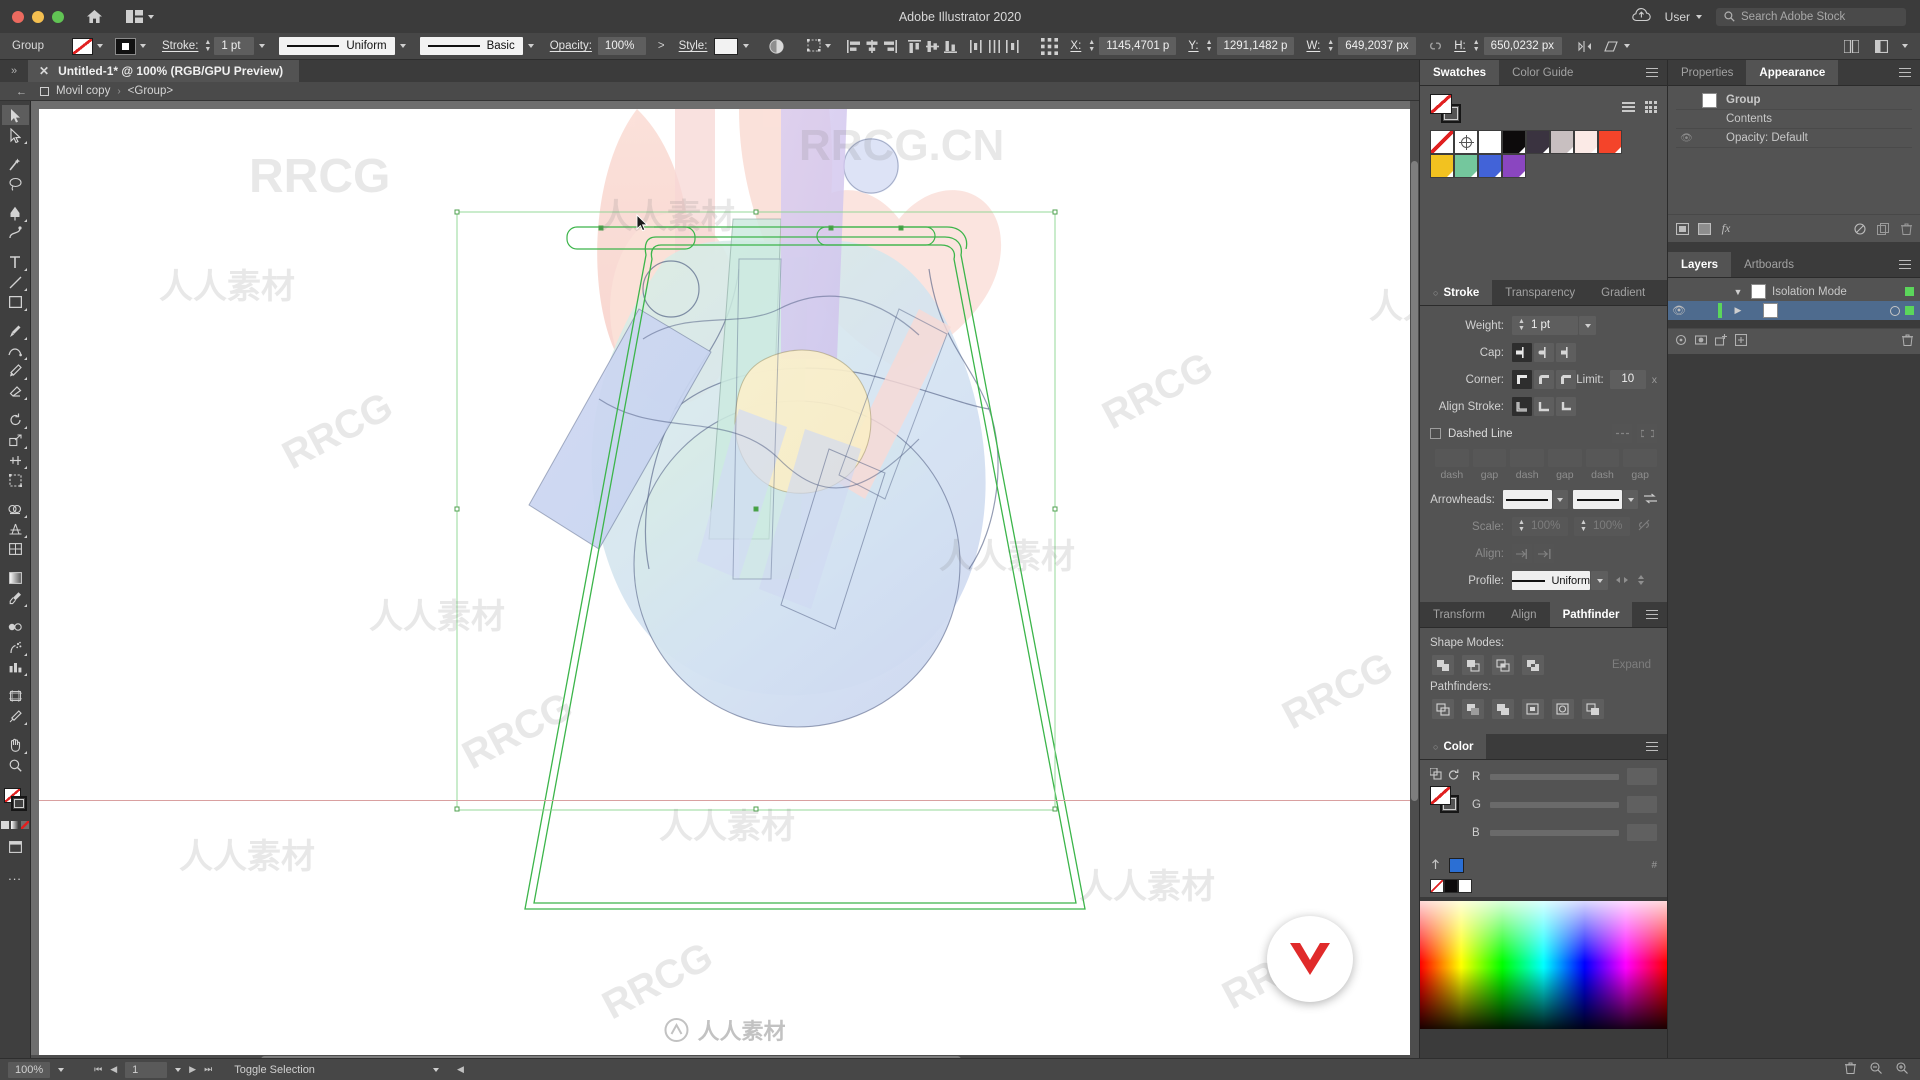  I want to click on trash-icon, so click(1850, 1069).